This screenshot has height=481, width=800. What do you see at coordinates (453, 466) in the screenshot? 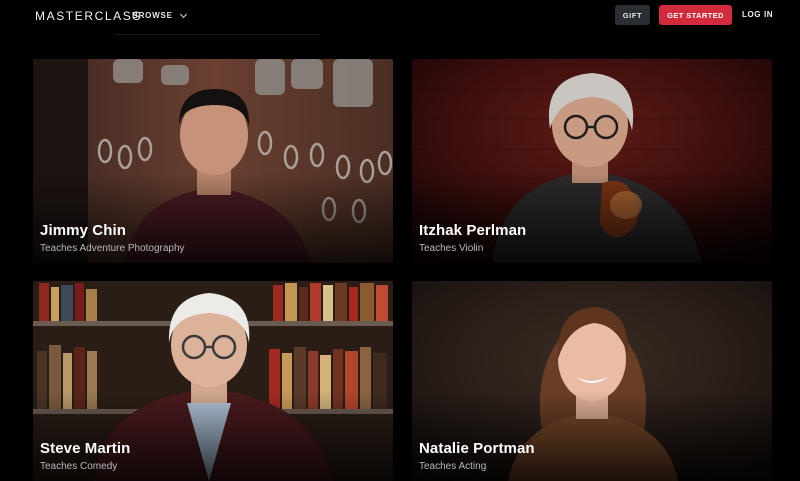
I see `instructor-subtitle: Teaches Acting` at bounding box center [453, 466].